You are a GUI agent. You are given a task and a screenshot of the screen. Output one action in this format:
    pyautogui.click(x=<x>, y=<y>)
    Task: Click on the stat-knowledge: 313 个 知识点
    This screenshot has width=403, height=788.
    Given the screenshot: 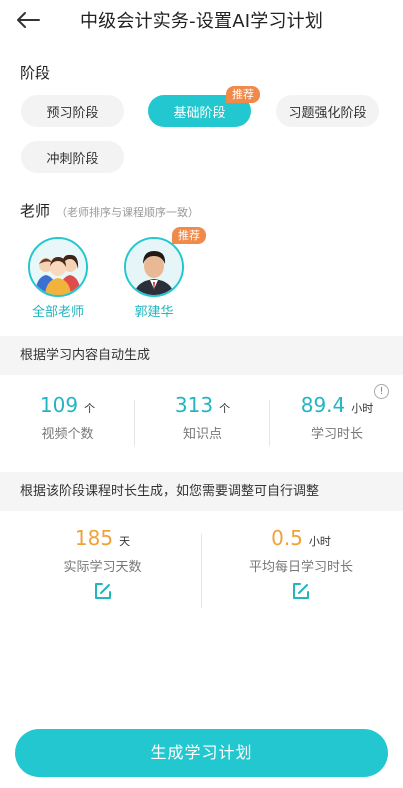 What is the action you would take?
    pyautogui.click(x=202, y=417)
    